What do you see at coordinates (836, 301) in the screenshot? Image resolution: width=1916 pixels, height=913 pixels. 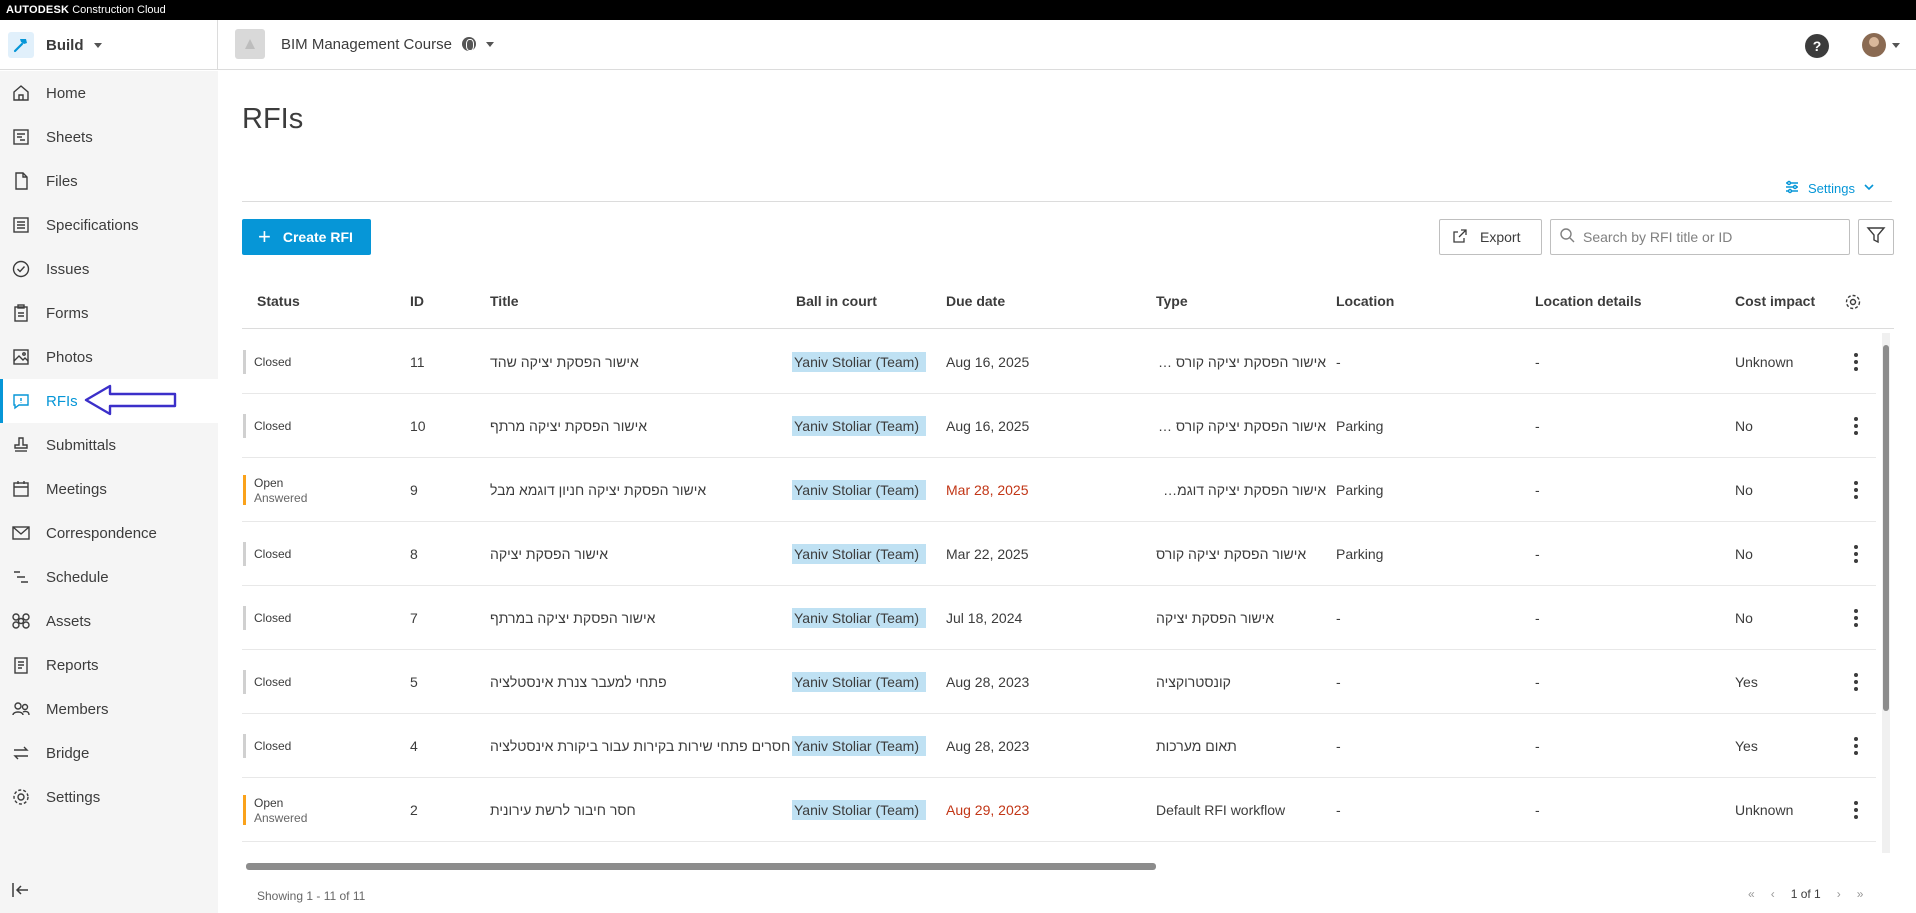 I see `column-ball-in-court: Ball in court` at bounding box center [836, 301].